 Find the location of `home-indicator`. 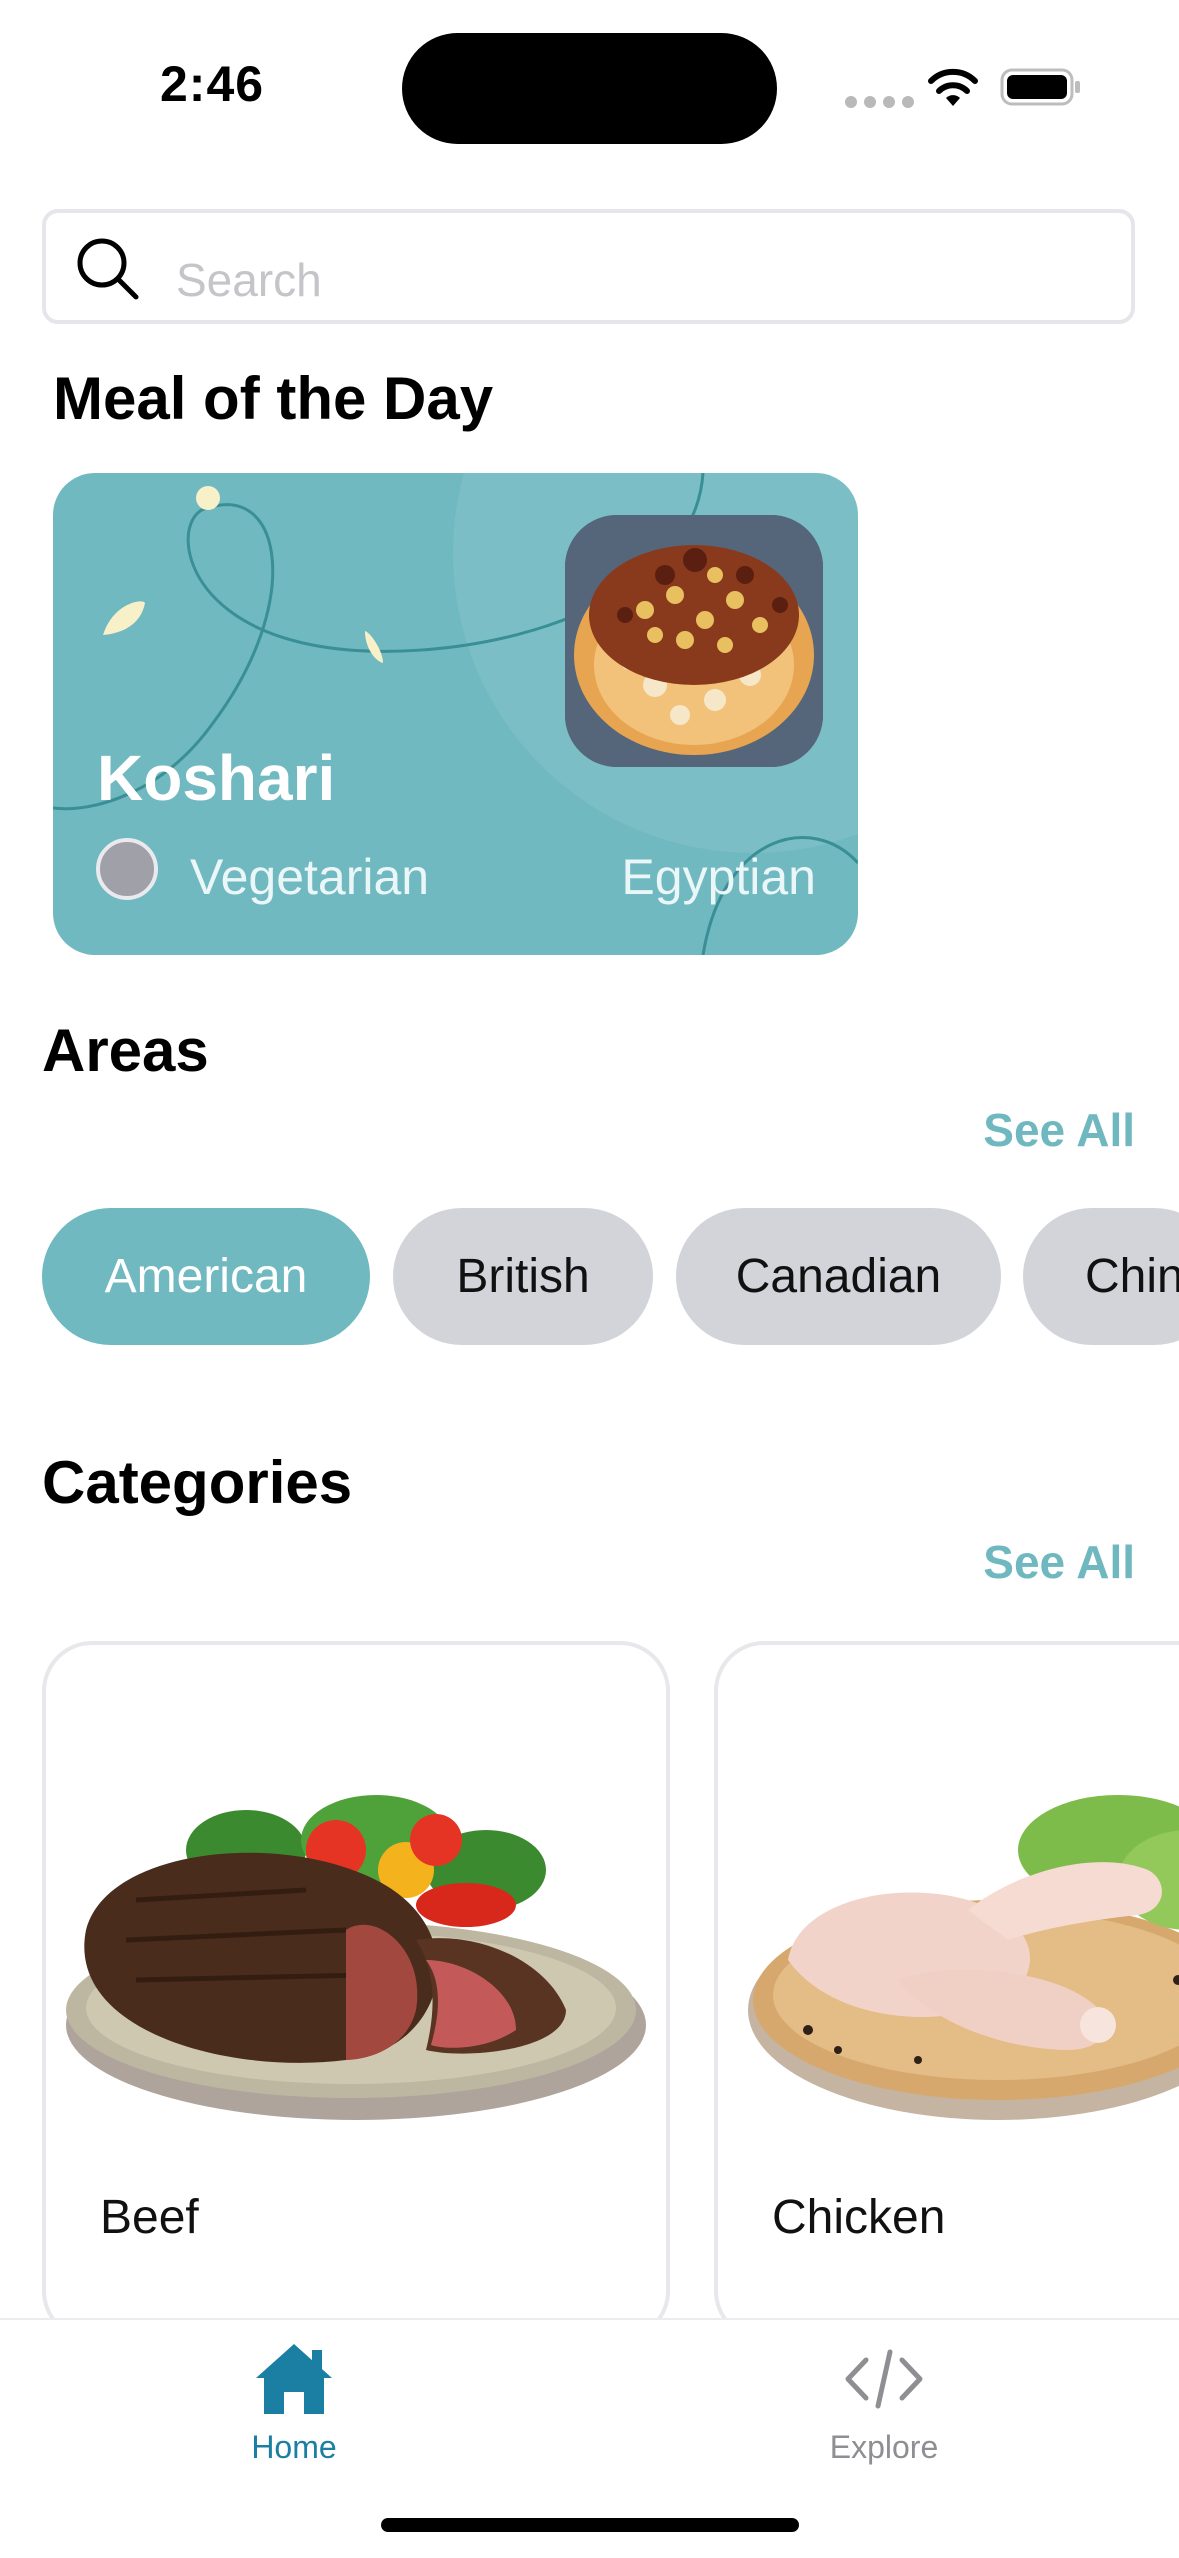

home-indicator is located at coordinates (590, 2525).